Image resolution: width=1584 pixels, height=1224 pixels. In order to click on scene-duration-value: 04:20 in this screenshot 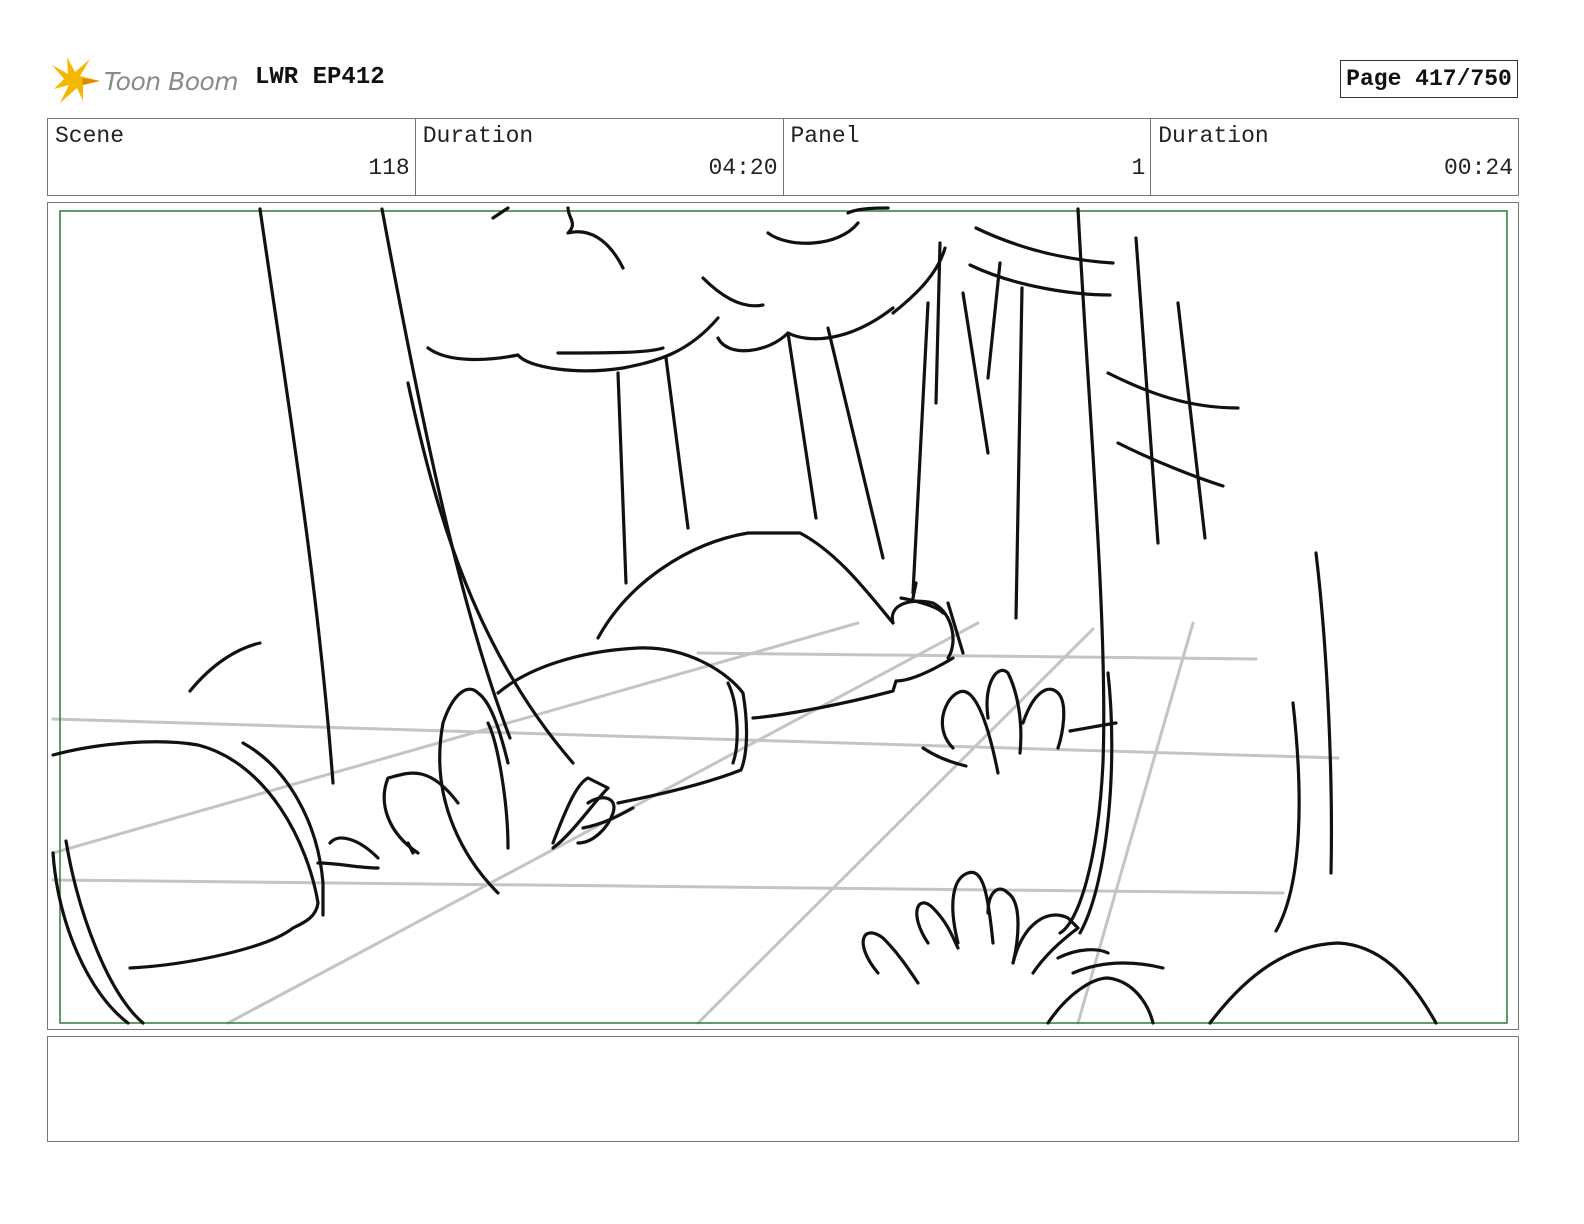, I will do `click(743, 168)`.